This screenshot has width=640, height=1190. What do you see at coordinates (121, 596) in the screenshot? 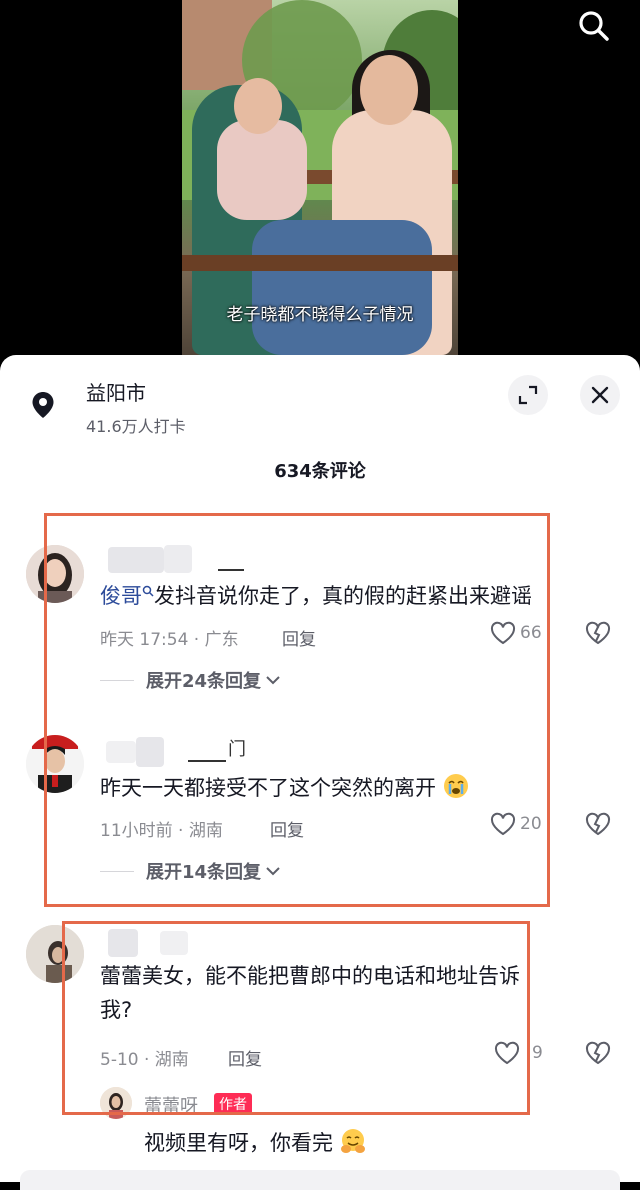
I see `mention-link: 俊哥` at bounding box center [121, 596].